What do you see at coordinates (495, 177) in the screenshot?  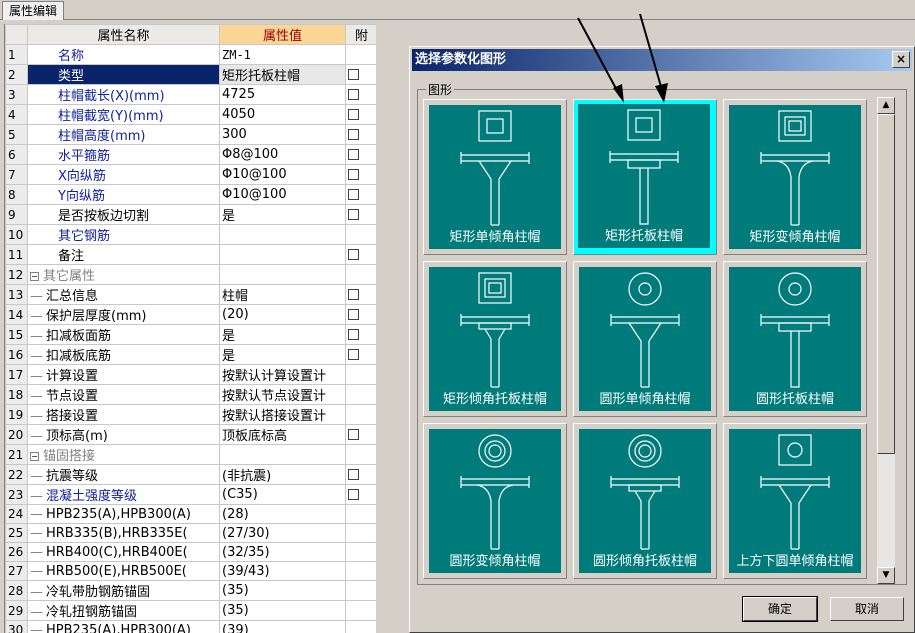 I see `shape-tile: 矩形单倾角柱帽` at bounding box center [495, 177].